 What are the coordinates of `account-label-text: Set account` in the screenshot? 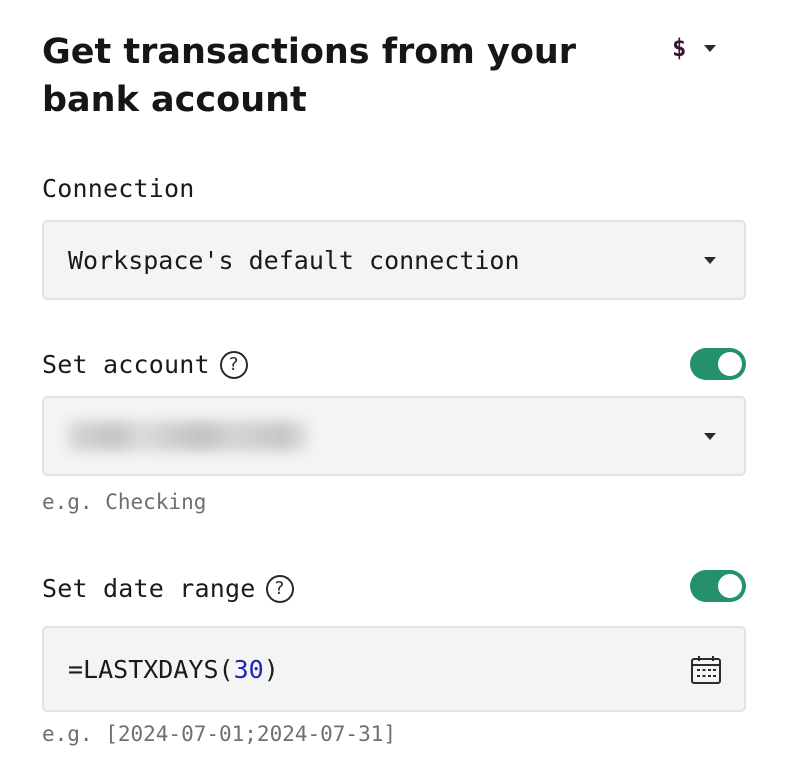 It's located at (126, 364).